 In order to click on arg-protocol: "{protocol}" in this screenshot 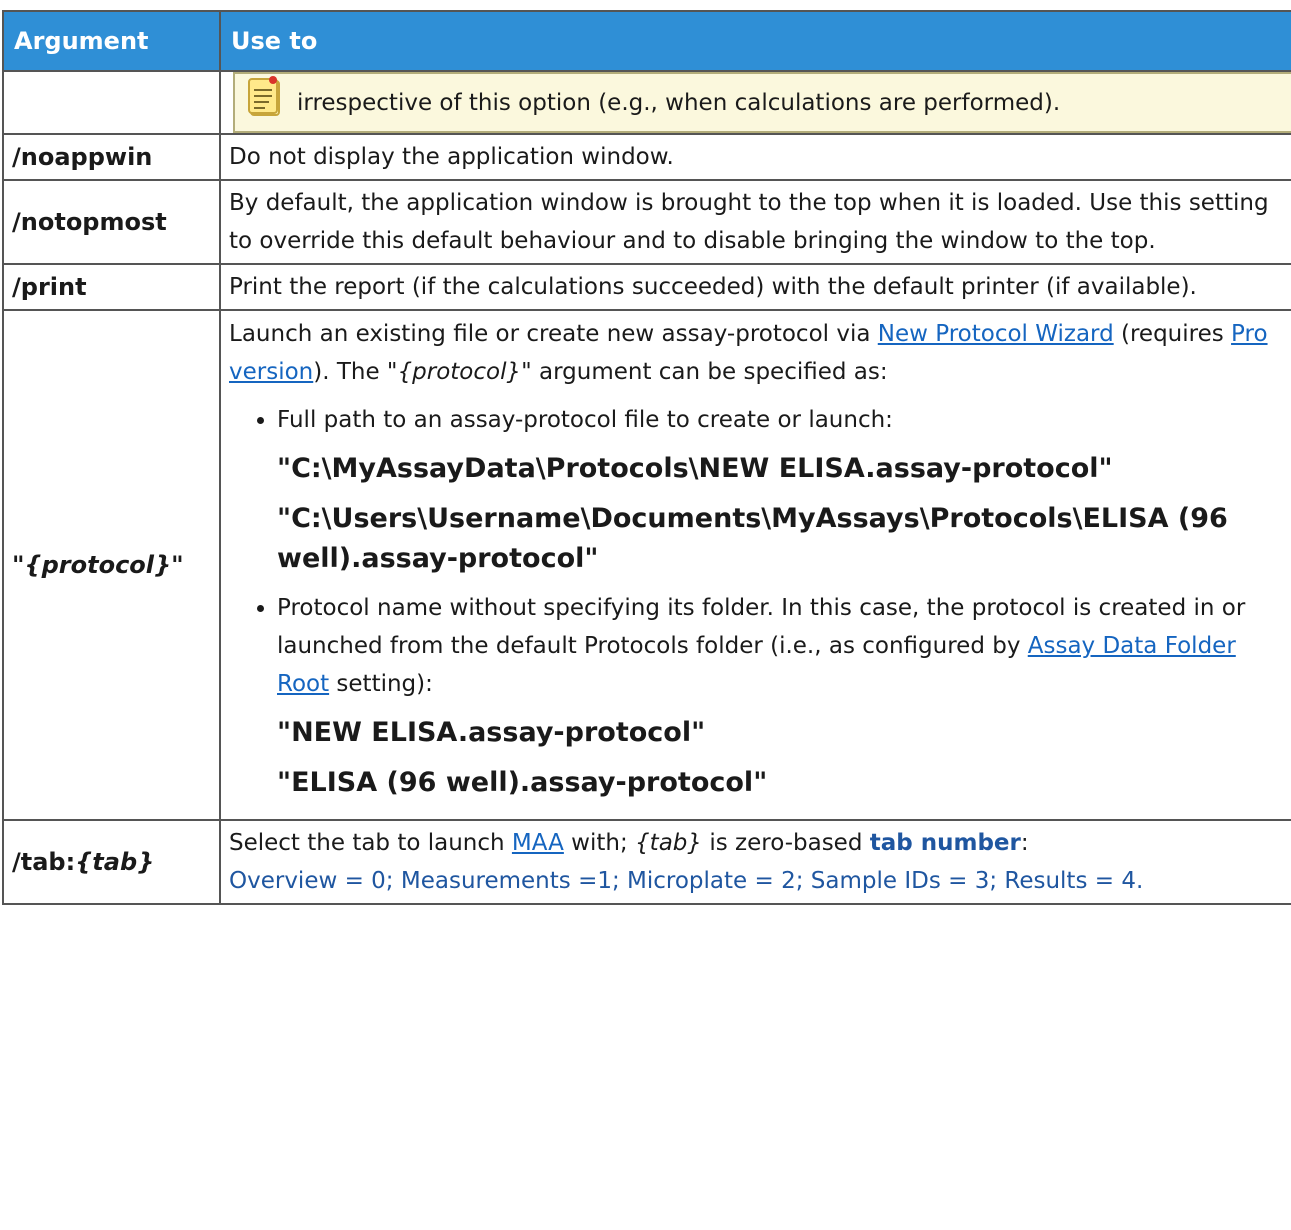, I will do `click(111, 565)`.